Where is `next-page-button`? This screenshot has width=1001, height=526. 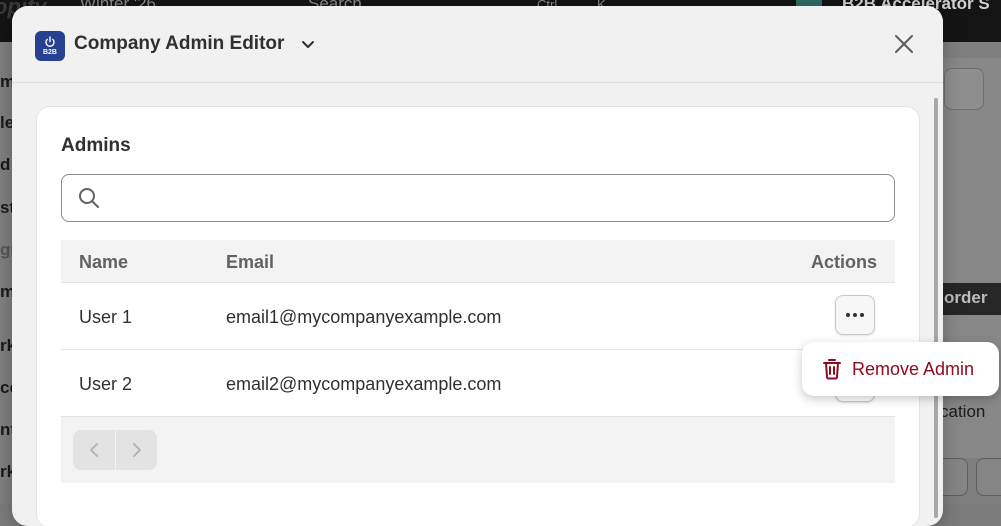 next-page-button is located at coordinates (136, 450).